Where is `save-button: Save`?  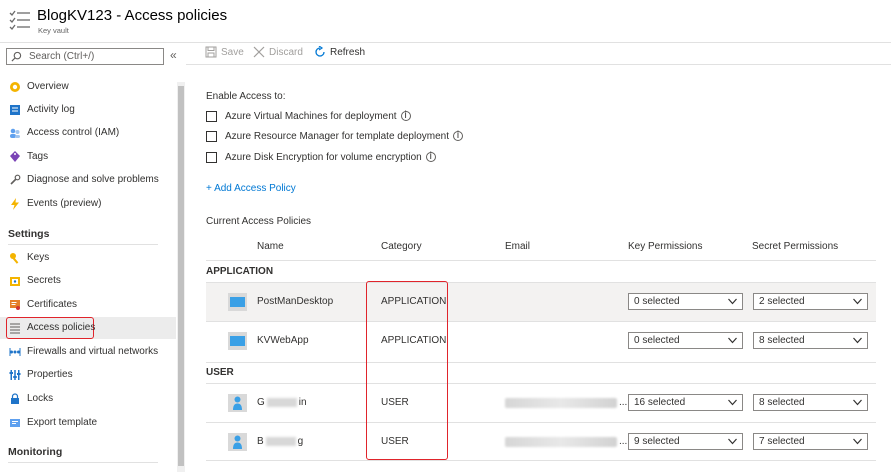 save-button: Save is located at coordinates (224, 52).